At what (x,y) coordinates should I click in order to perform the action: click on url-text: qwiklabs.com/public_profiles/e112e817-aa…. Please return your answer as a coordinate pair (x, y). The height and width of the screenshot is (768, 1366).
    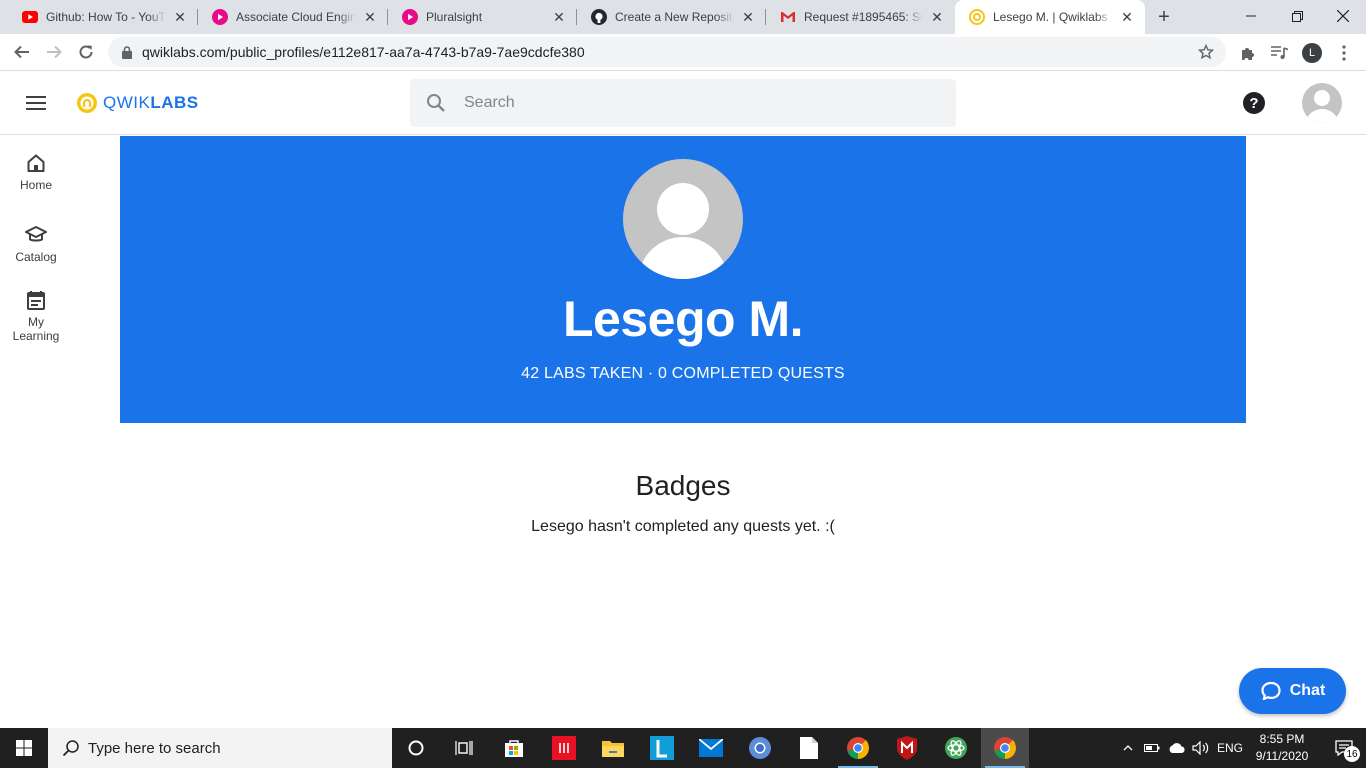
    Looking at the image, I should click on (363, 52).